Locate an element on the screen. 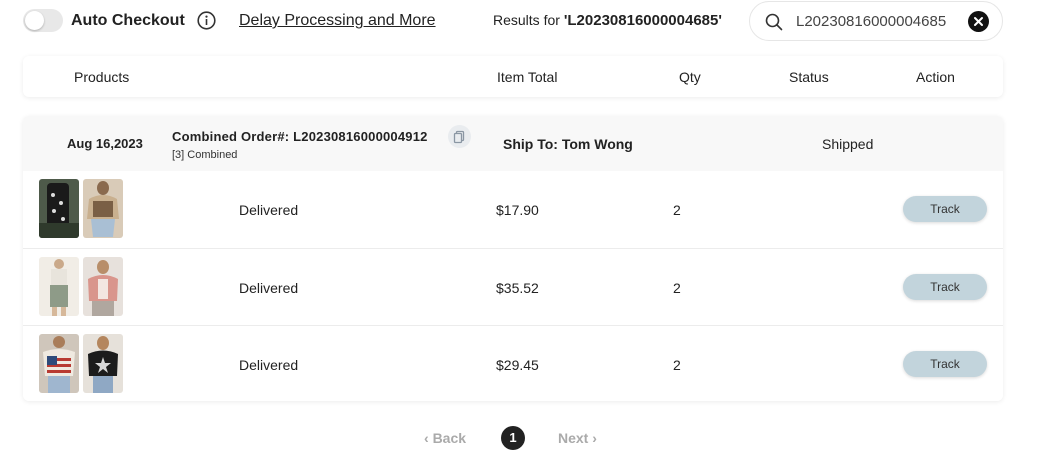 The height and width of the screenshot is (461, 1048). pagination: ‹ Back 1 Next › is located at coordinates (524, 438).